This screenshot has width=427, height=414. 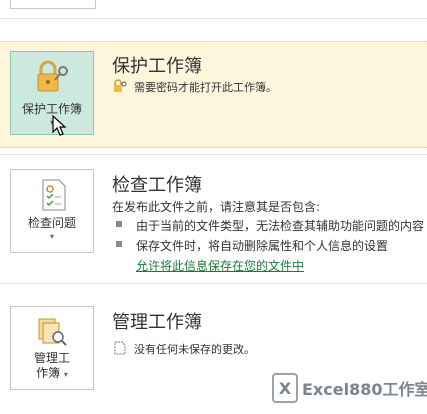 What do you see at coordinates (59, 125) in the screenshot?
I see `mouse-cursor-icon` at bounding box center [59, 125].